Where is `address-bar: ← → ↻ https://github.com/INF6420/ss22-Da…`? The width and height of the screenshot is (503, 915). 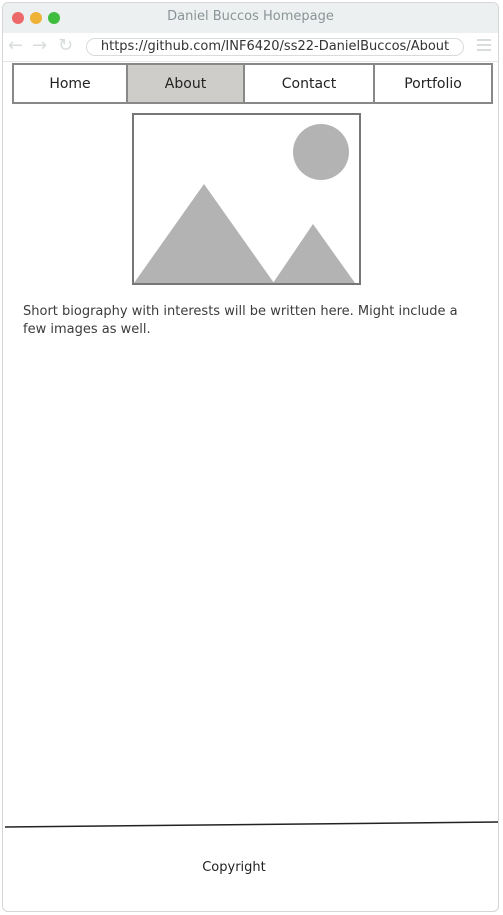 address-bar: ← → ↻ https://github.com/INF6420/ss22-Da… is located at coordinates (250, 47).